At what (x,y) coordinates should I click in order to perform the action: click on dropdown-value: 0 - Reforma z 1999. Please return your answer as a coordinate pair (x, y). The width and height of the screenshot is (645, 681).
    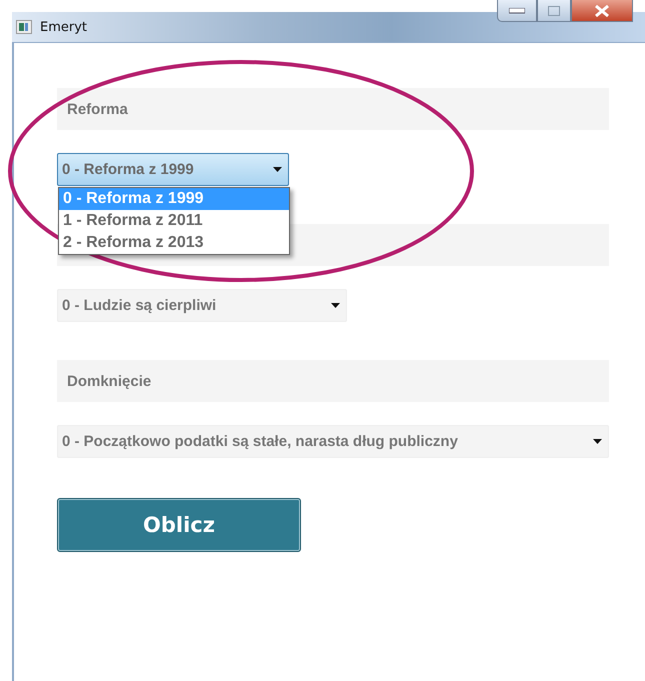
    Looking at the image, I should click on (128, 169).